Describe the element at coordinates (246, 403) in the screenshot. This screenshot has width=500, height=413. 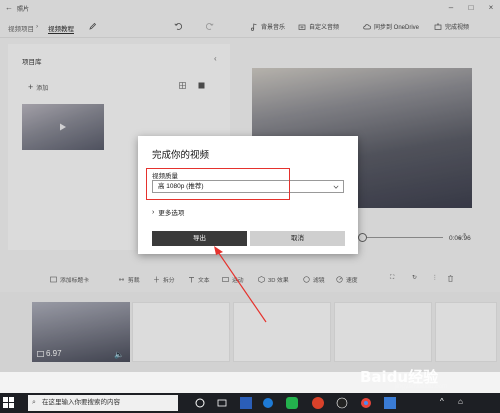
I see `word-icon` at that location.